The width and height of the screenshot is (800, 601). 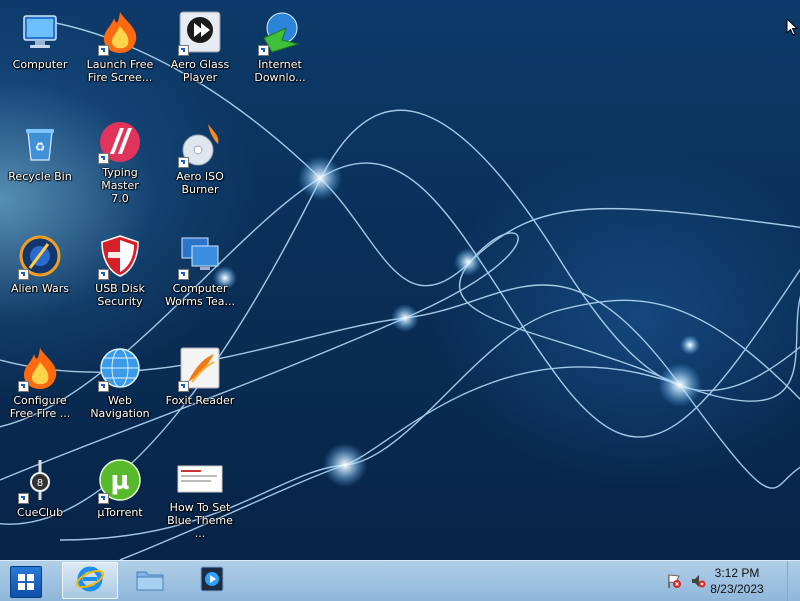 What do you see at coordinates (200, 183) in the screenshot?
I see `icon-label: Aero ISO Burner` at bounding box center [200, 183].